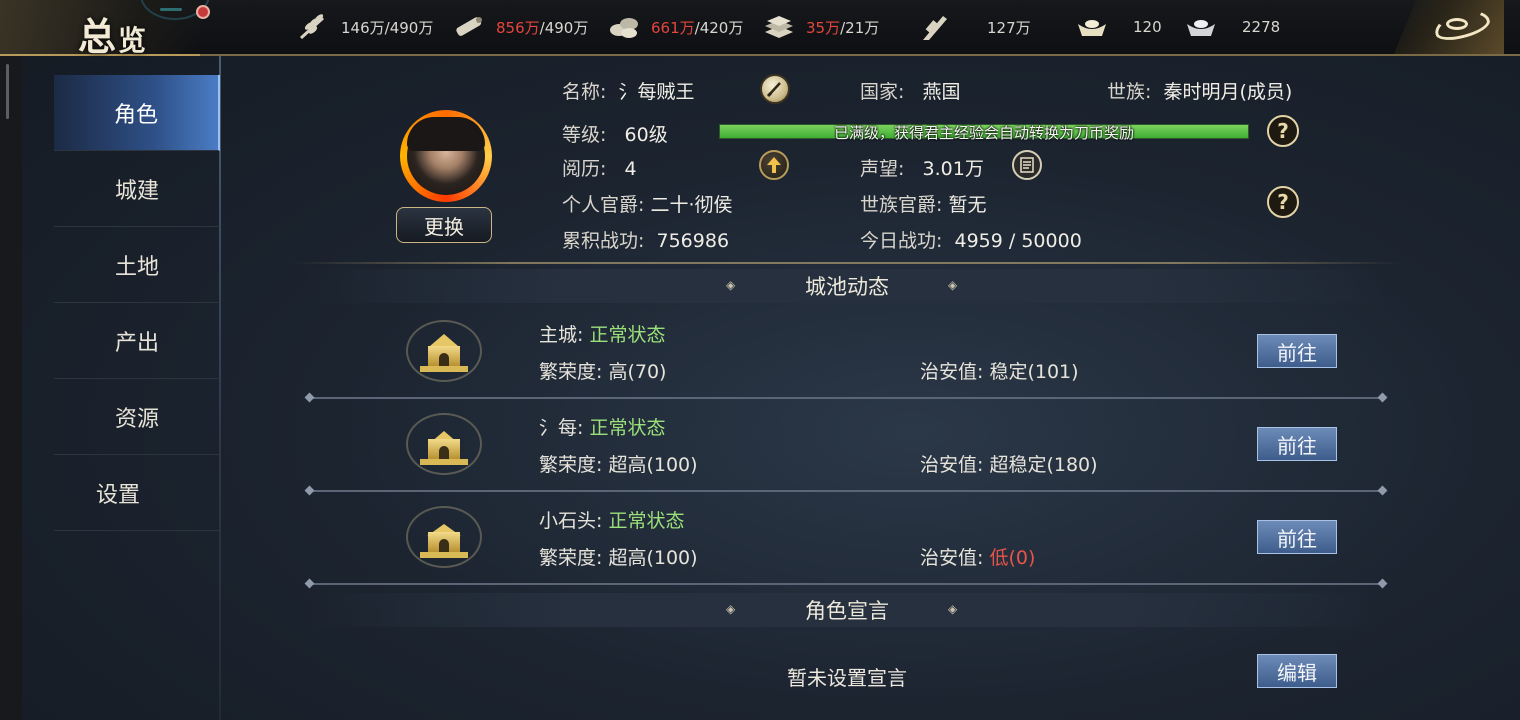  What do you see at coordinates (171, 9) in the screenshot?
I see `title-dash-decoration` at bounding box center [171, 9].